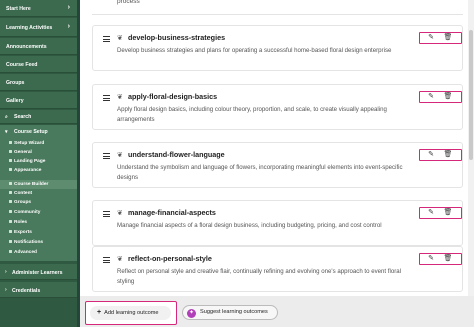  I want to click on sidebar-item-learning-activities: Learning Activities ›, so click(38, 27).